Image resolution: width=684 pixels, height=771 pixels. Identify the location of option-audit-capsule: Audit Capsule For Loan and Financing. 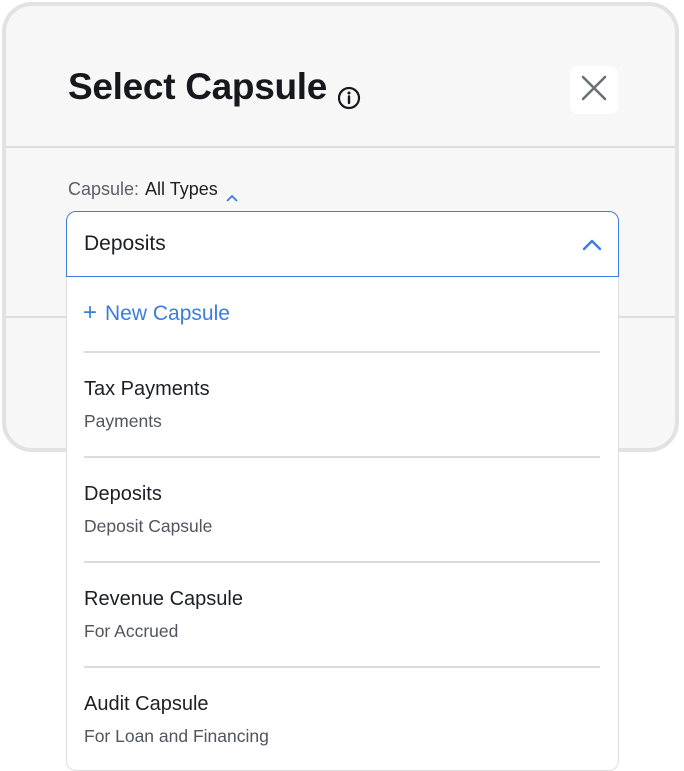
(342, 732).